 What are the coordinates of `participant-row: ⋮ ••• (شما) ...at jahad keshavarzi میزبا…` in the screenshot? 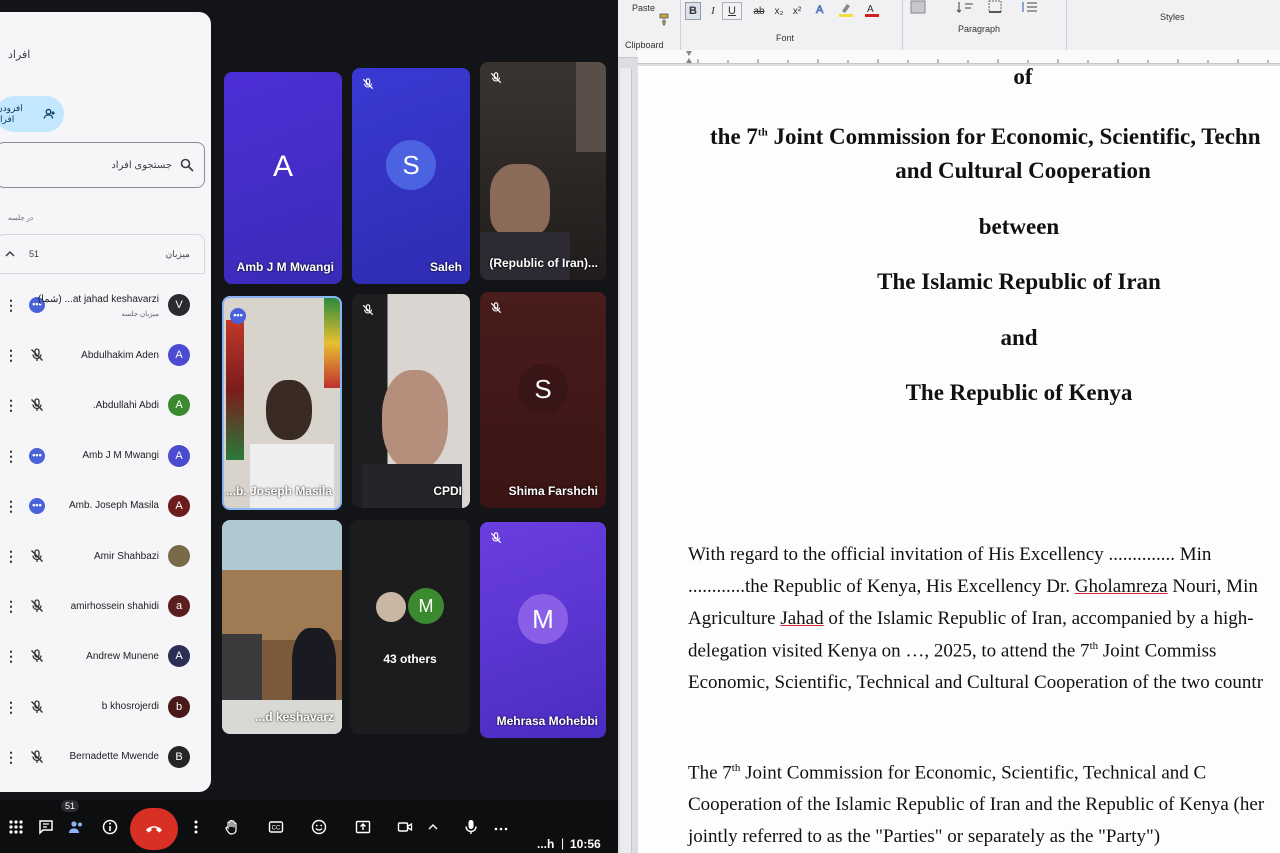 It's located at (105, 305).